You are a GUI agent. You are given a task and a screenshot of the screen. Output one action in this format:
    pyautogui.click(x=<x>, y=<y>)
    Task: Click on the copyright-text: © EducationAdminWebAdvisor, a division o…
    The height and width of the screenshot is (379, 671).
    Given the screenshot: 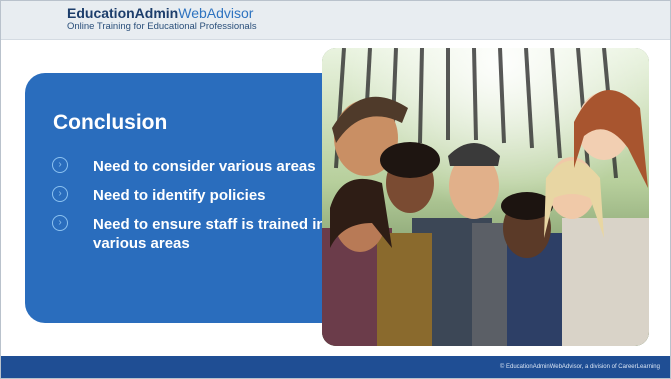 What is the action you would take?
    pyautogui.click(x=579, y=367)
    